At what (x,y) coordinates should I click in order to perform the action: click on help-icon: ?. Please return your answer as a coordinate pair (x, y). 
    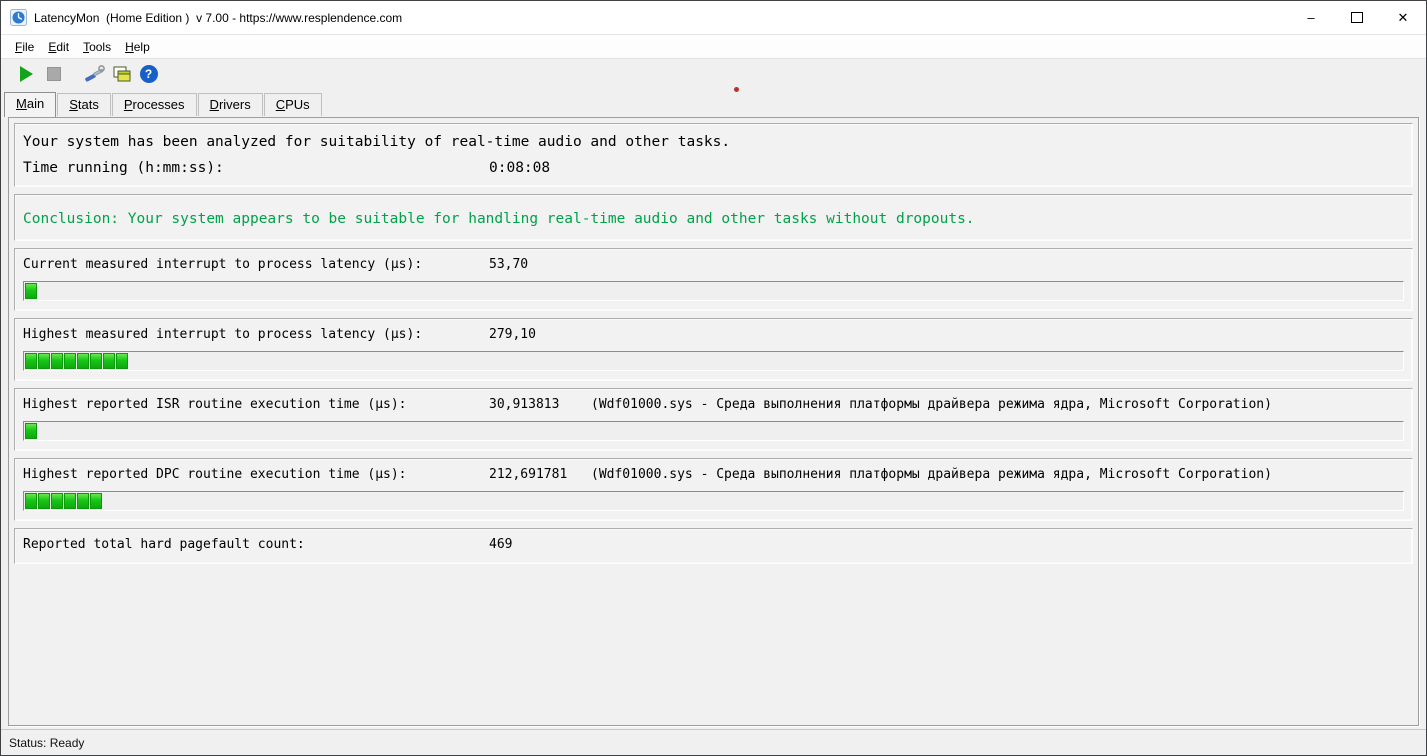
    Looking at the image, I should click on (148, 74).